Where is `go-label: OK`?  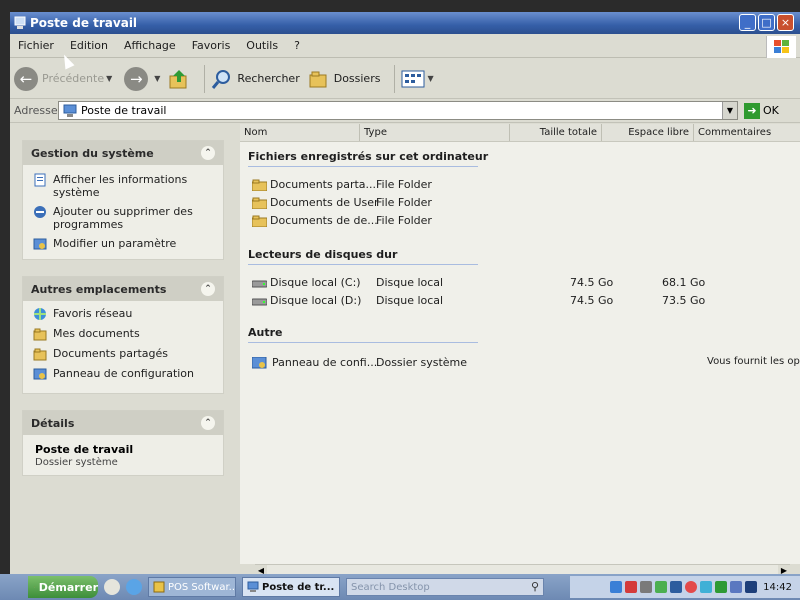 go-label: OK is located at coordinates (771, 110).